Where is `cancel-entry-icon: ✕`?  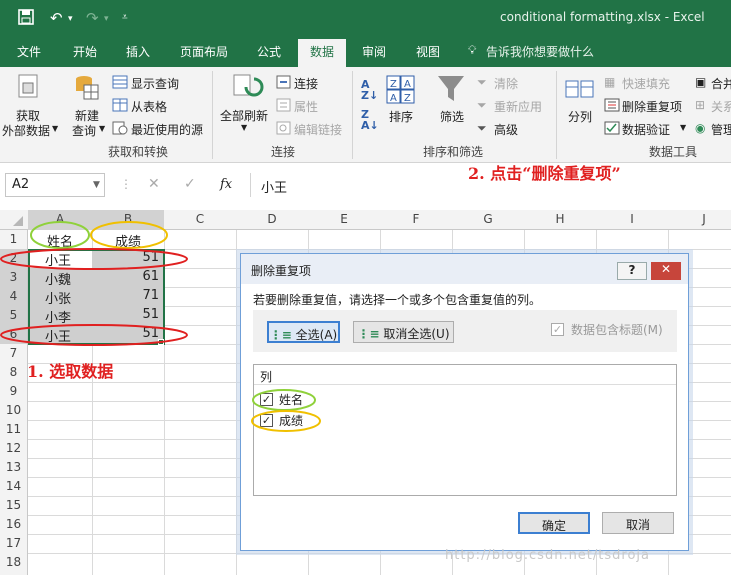
cancel-entry-icon: ✕ is located at coordinates (154, 184).